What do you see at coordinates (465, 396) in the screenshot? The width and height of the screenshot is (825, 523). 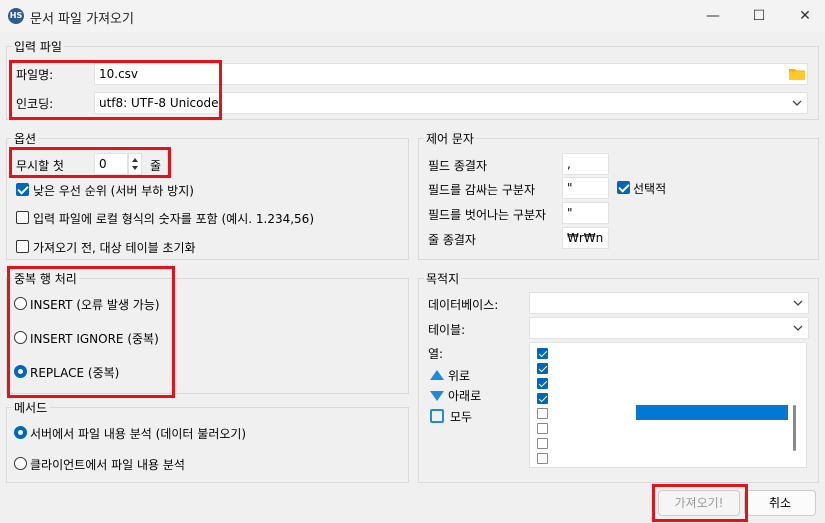 I see `move-down-label: 아래로` at bounding box center [465, 396].